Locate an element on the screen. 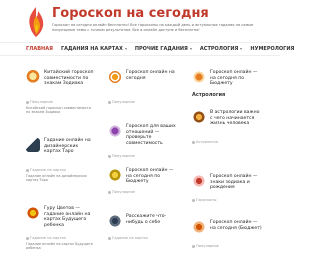  nav-item-home: ГЛАВНАЯ is located at coordinates (39, 49).